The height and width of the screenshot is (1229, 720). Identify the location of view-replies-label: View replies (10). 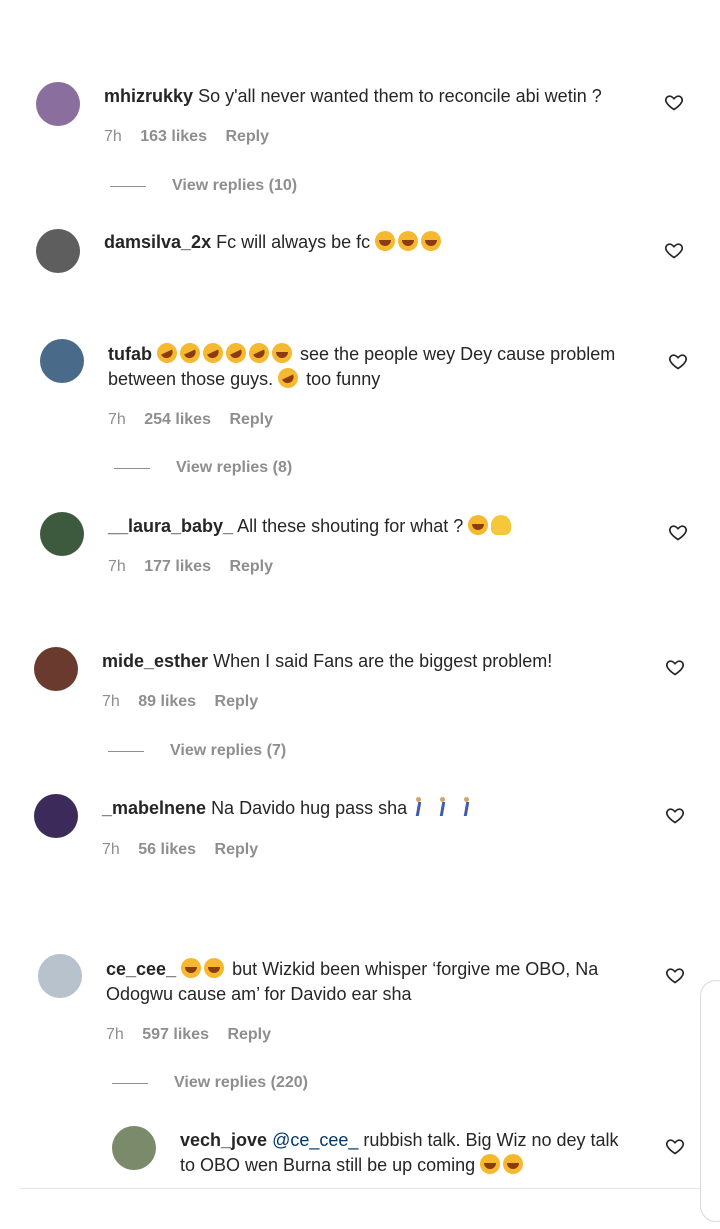
(235, 185).